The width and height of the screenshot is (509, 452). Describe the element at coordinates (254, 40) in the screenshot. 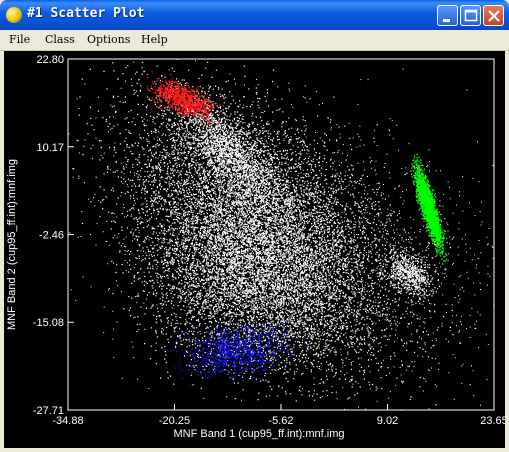

I see `menu-bar: File Class Options Help` at that location.